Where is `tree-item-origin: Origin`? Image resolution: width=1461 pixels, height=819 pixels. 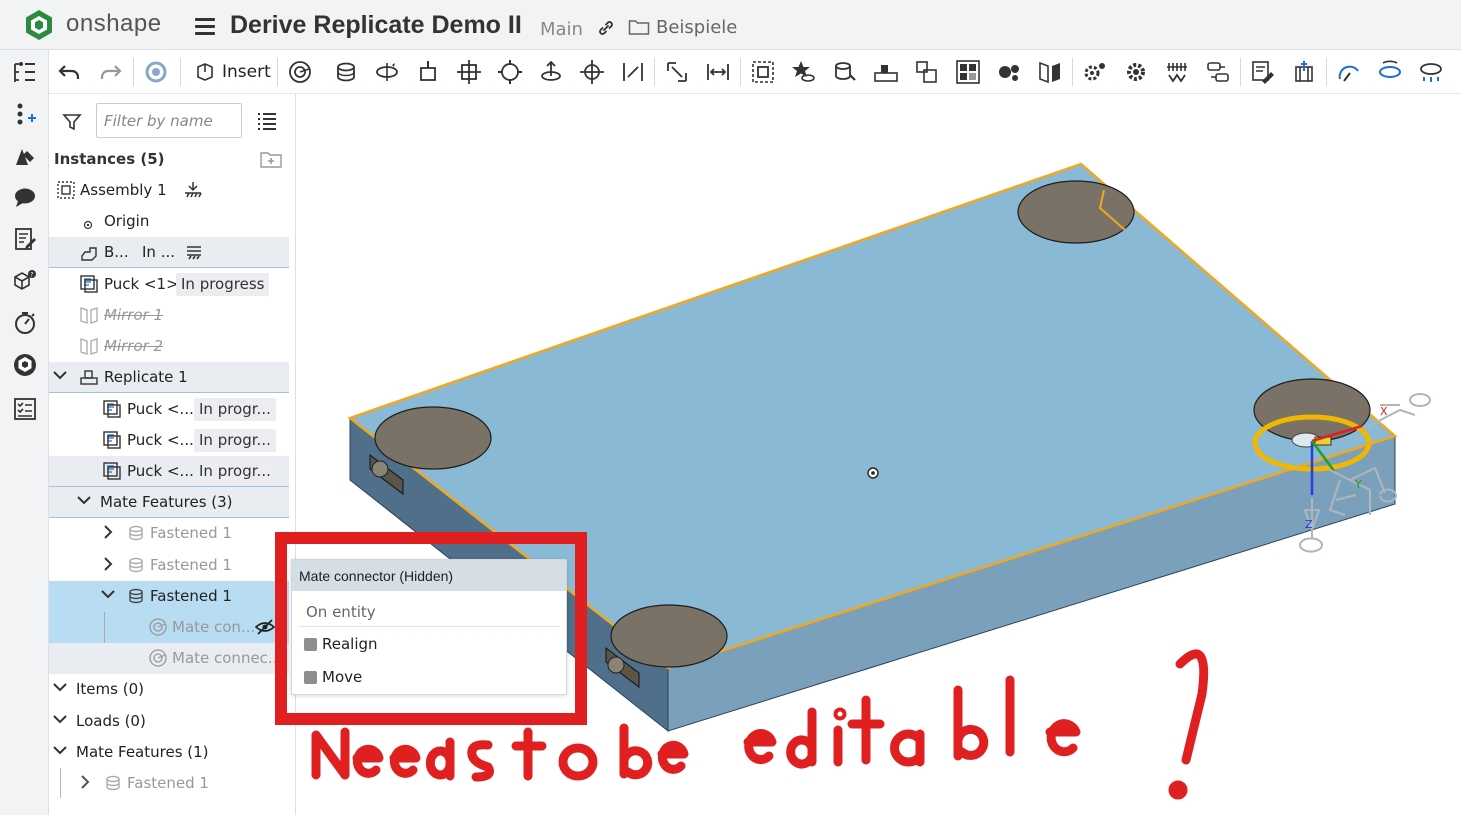 tree-item-origin: Origin is located at coordinates (169, 221).